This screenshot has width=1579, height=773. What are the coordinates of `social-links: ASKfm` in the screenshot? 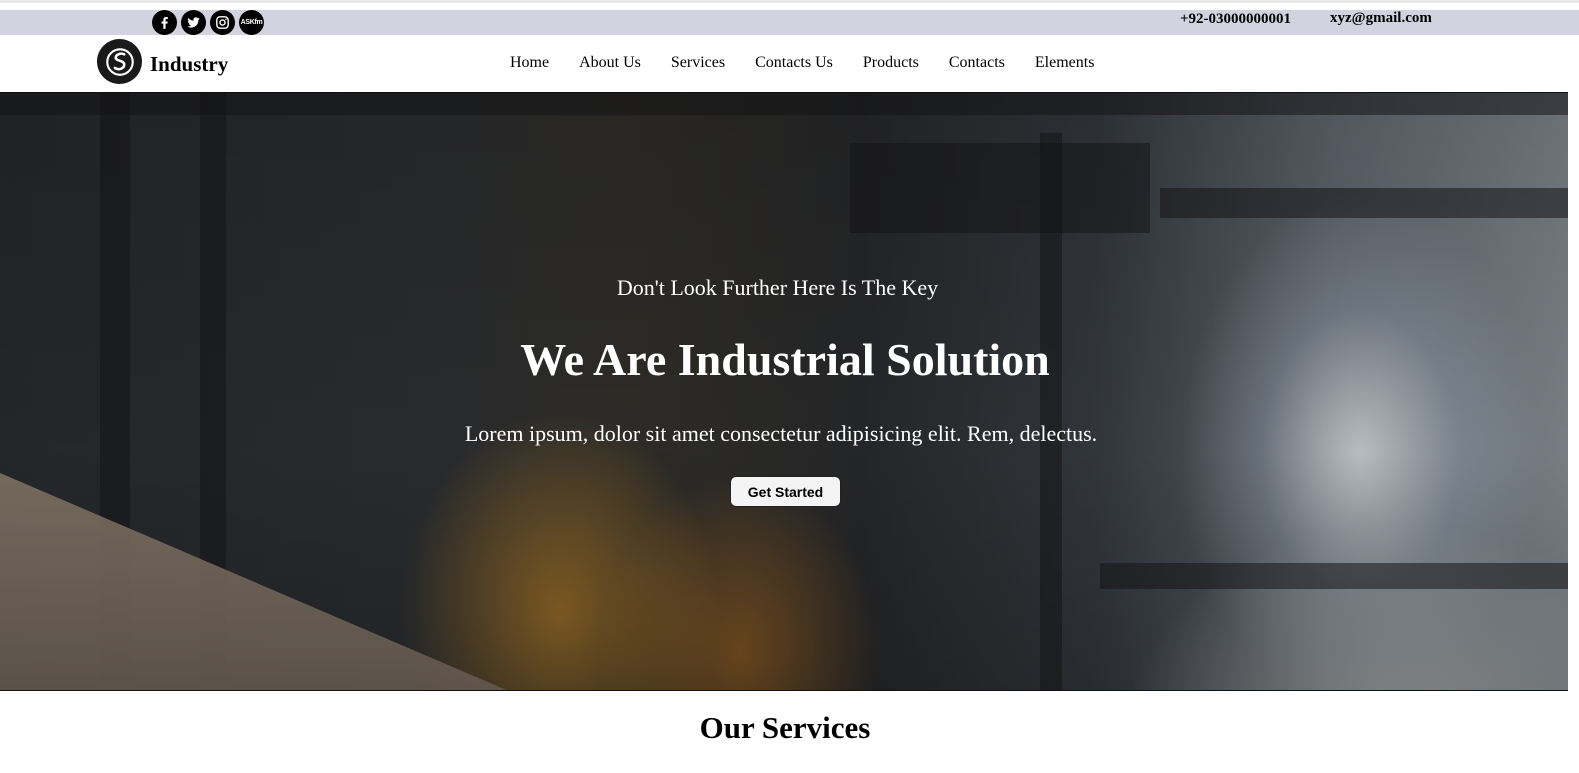 It's located at (208, 22).